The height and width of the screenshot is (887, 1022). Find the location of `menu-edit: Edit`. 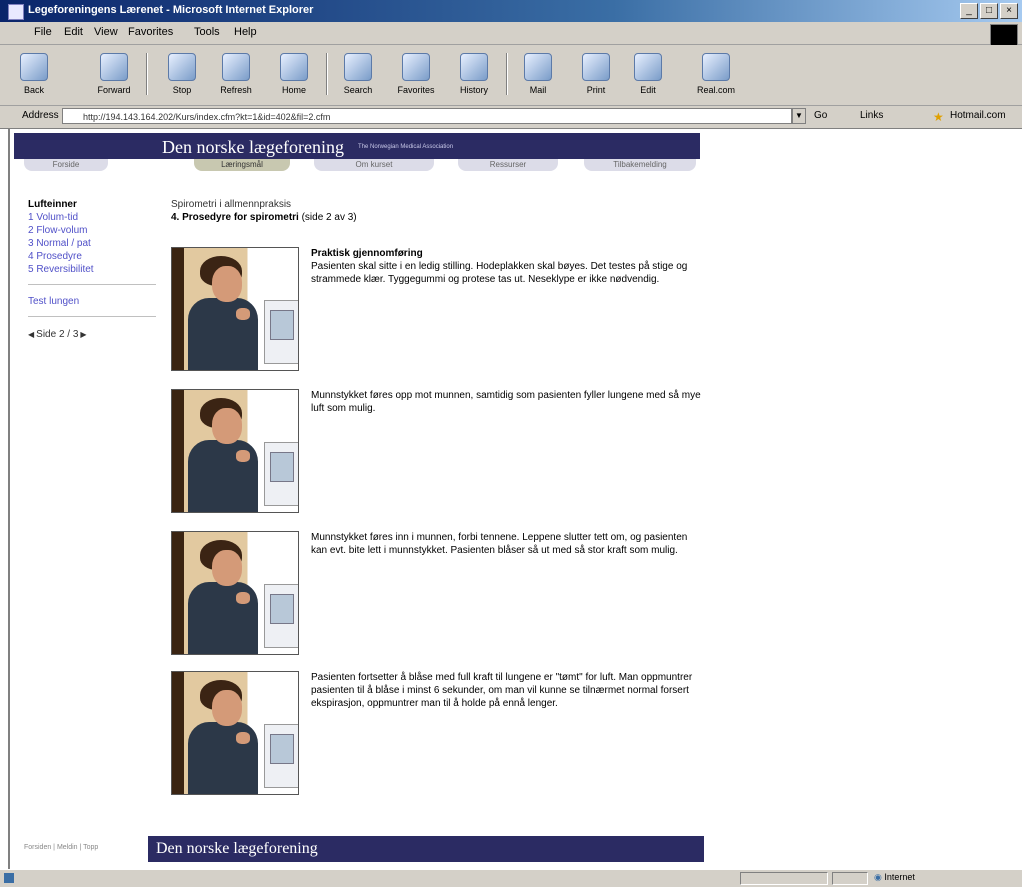

menu-edit: Edit is located at coordinates (73, 32).